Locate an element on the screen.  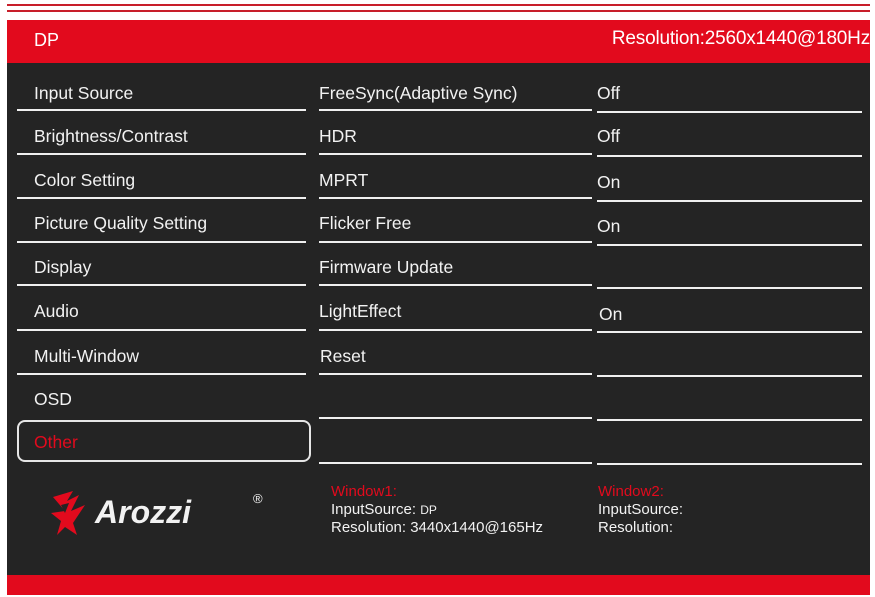
current-resolution: Resolution:2560x1440@180Hz is located at coordinates (740, 38).